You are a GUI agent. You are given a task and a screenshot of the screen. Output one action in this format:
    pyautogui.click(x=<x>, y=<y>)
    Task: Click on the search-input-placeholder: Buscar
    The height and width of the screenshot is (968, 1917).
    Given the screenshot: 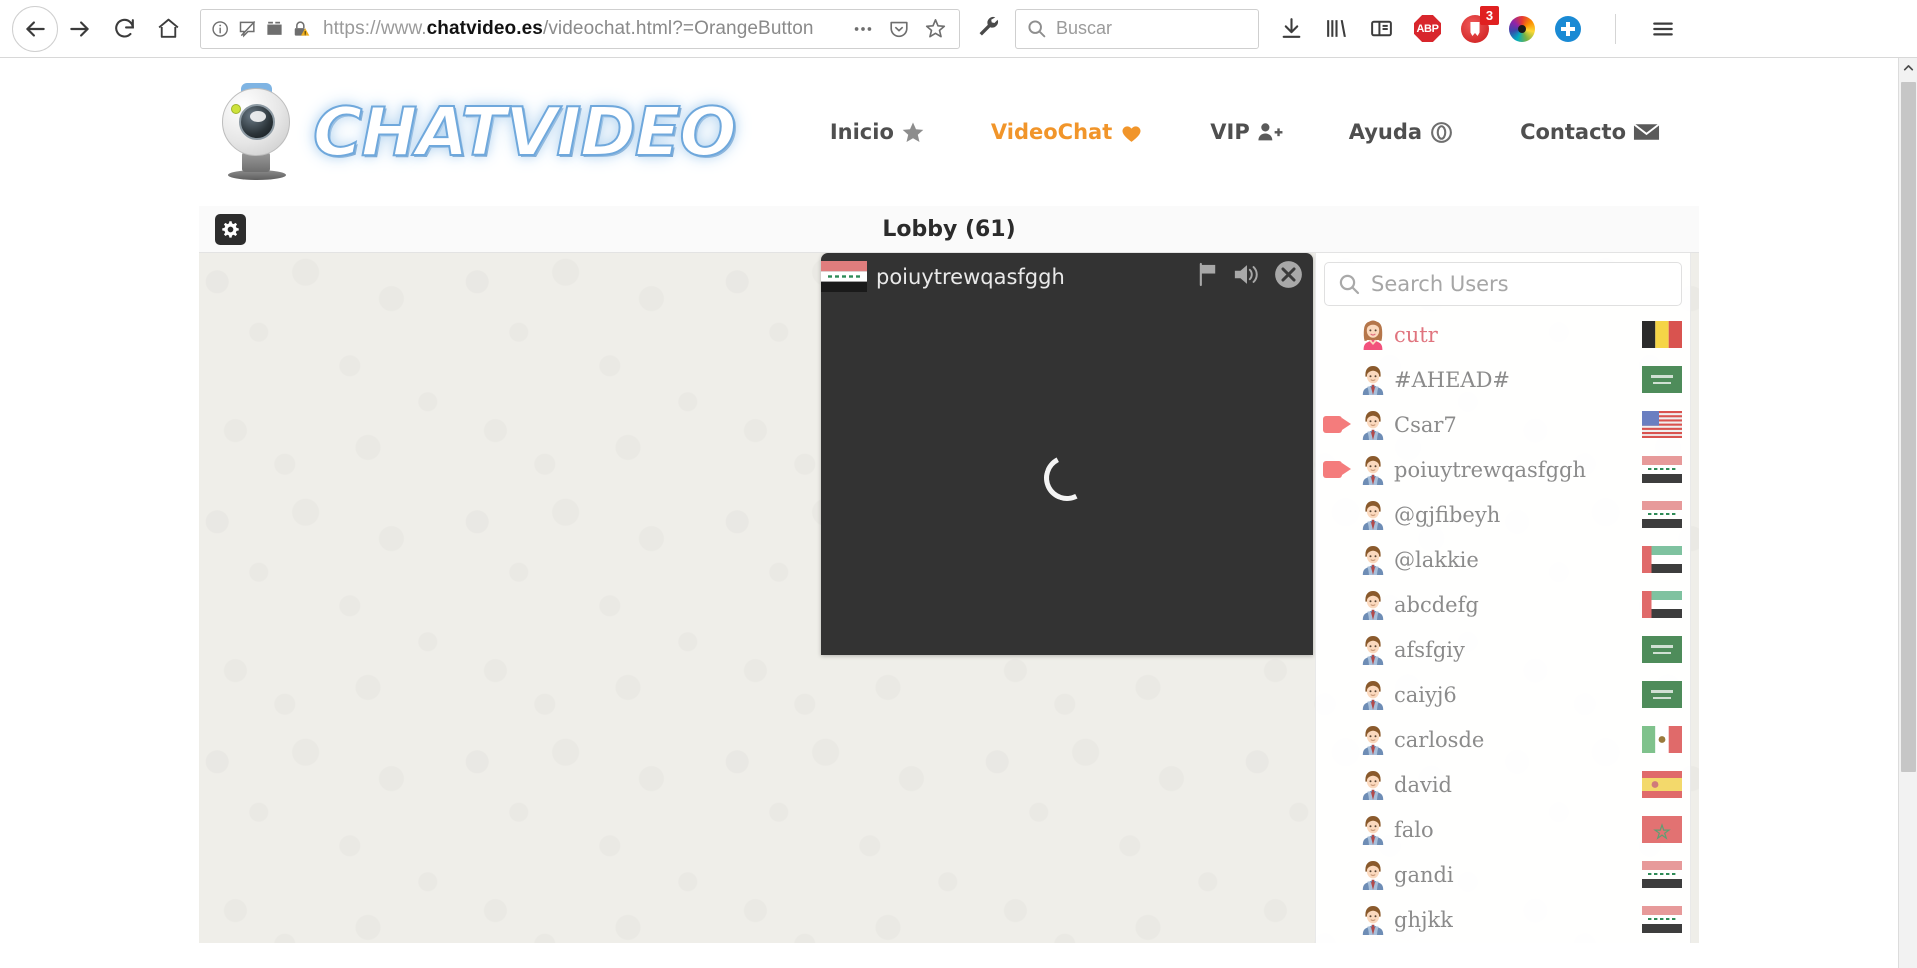 What is the action you would take?
    pyautogui.click(x=1084, y=28)
    